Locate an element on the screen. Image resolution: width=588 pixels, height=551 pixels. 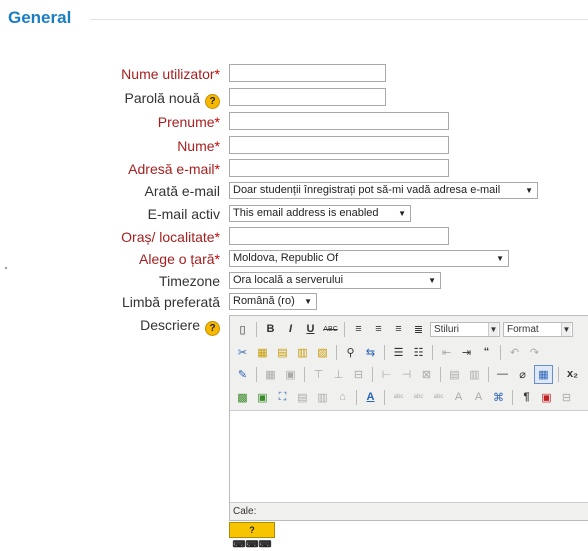
indent-icon: ⇥ is located at coordinates (466, 352).